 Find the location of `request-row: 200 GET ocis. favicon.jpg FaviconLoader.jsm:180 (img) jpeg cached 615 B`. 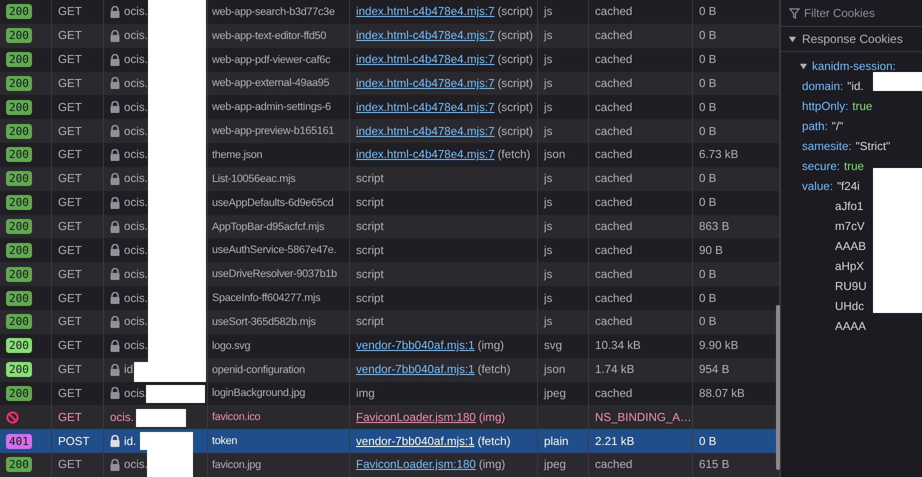

request-row: 200 GET ocis. favicon.jpg FaviconLoader.jsm:180 (img) jpeg cached 615 B is located at coordinates (390, 465).